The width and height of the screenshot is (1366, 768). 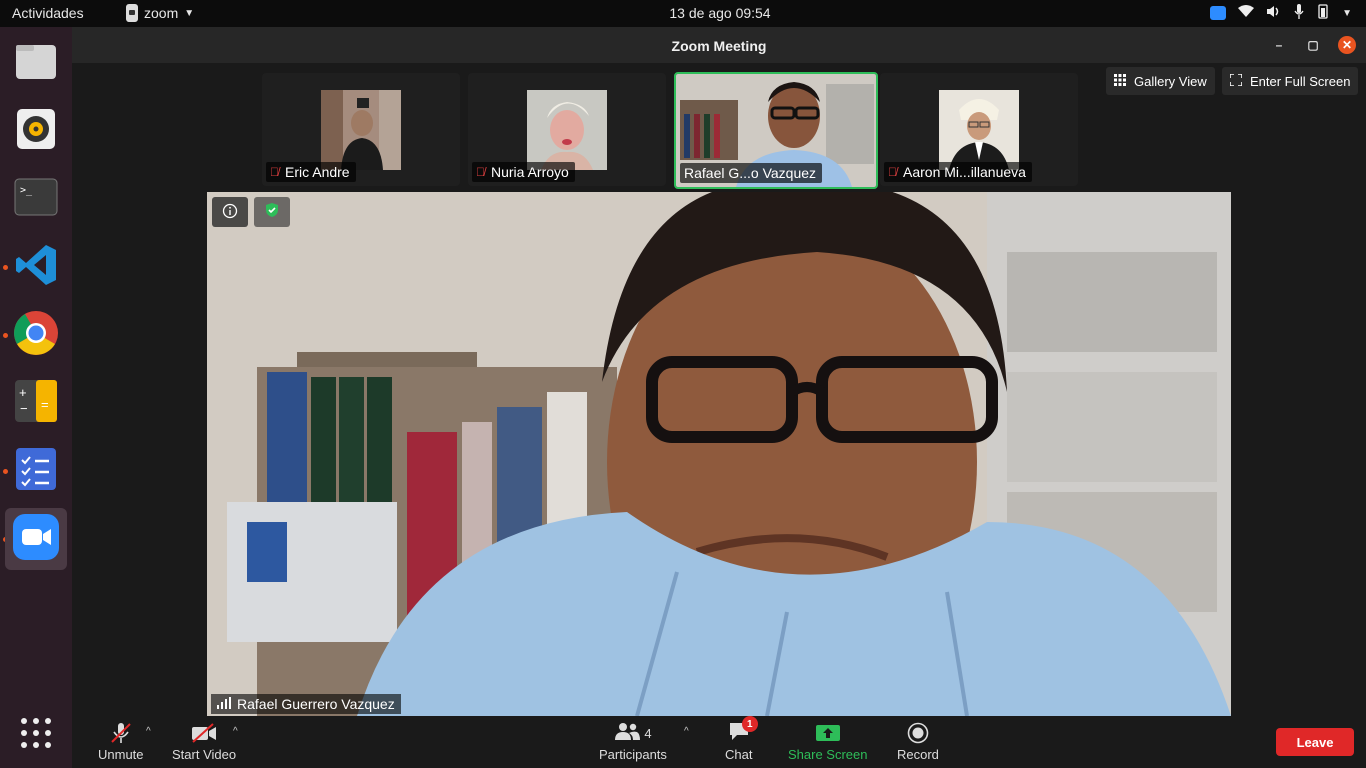 I want to click on chrome-icon, so click(x=36, y=335).